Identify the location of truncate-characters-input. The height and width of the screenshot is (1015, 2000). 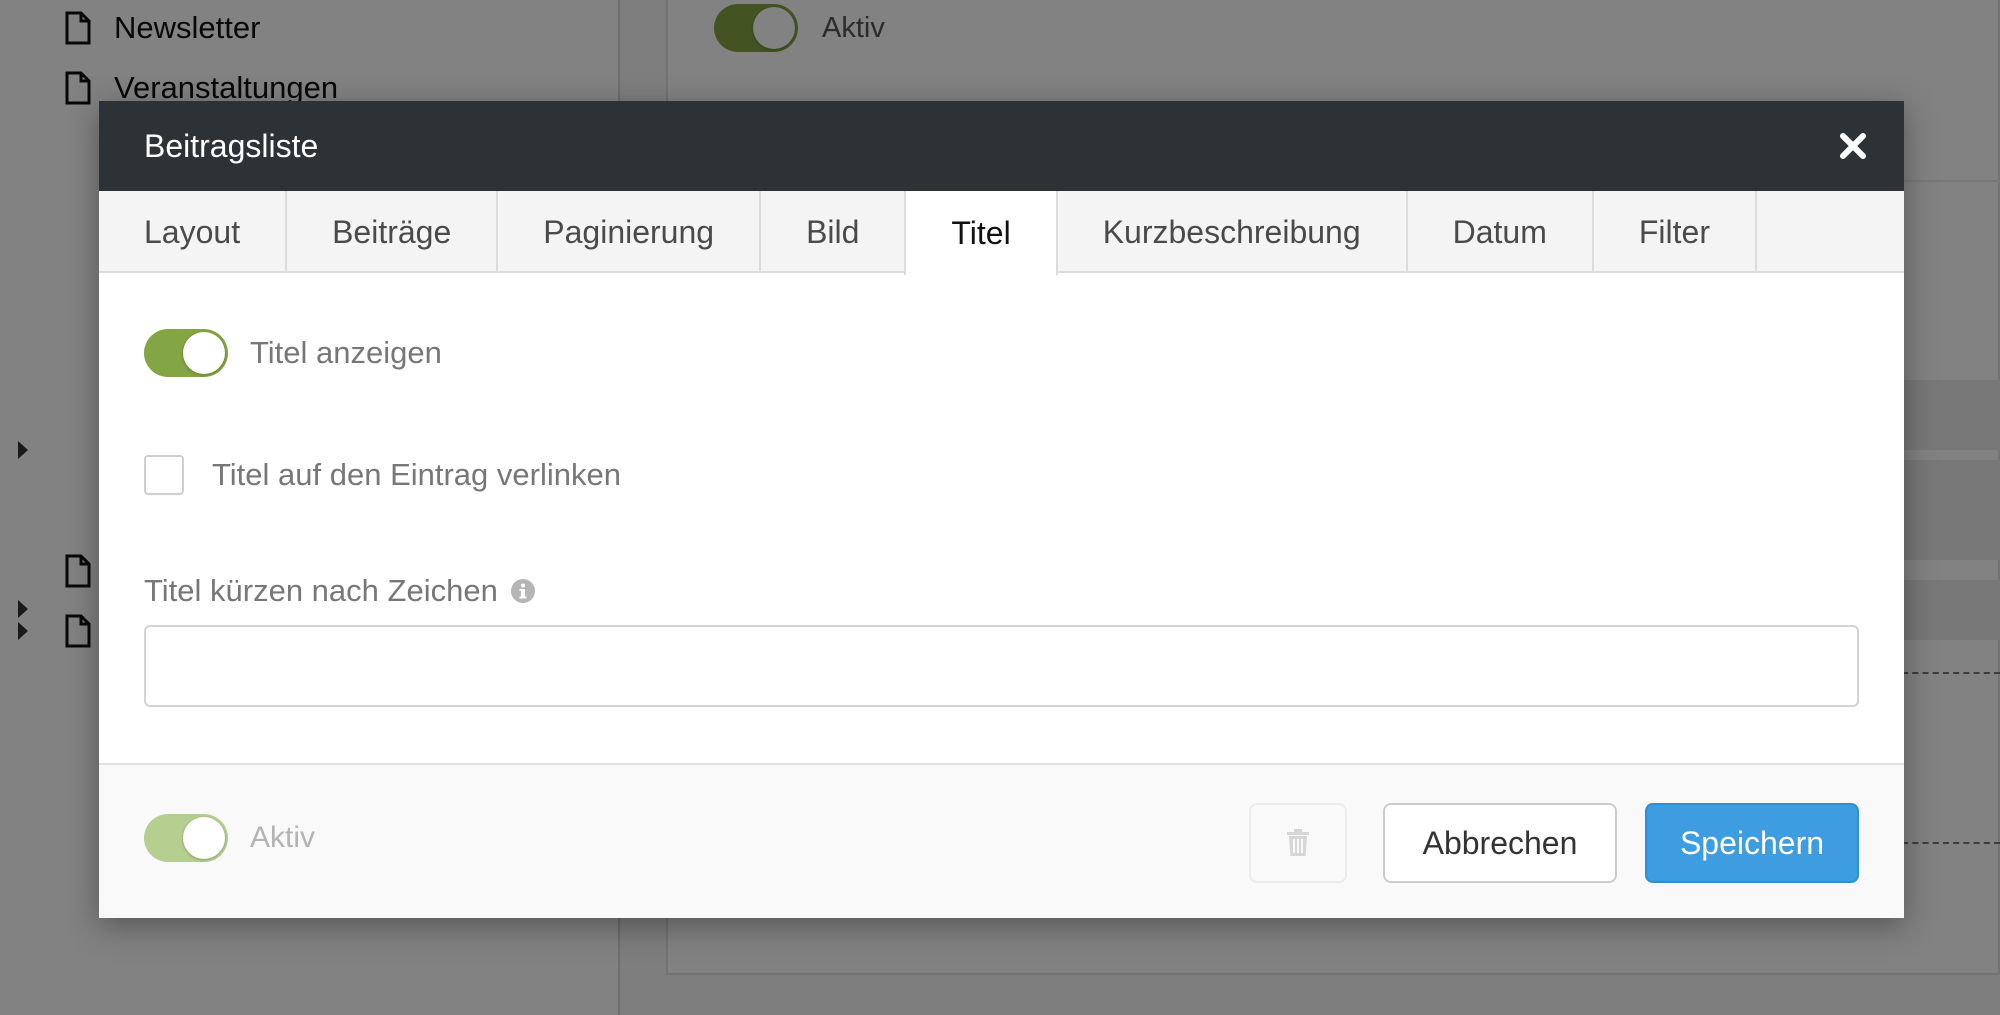
(1001, 666).